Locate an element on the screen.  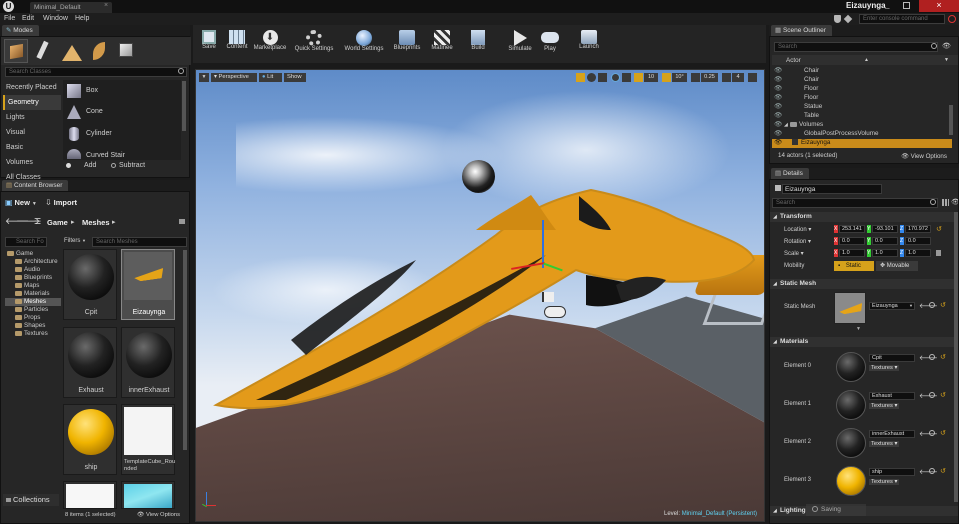
grid-snap-icon is located at coordinates (638, 77).